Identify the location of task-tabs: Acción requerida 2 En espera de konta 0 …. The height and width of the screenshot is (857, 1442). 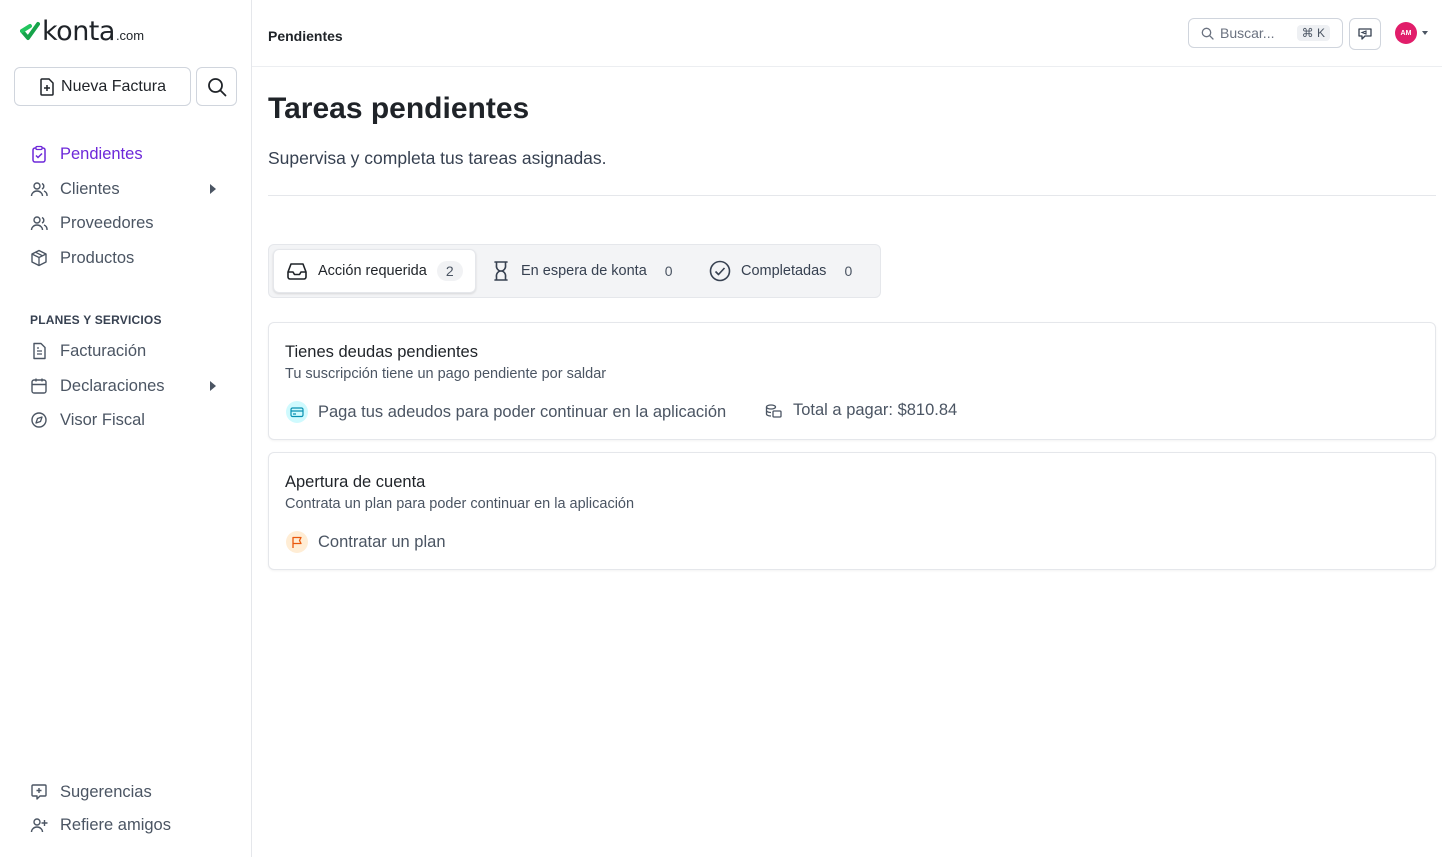
(574, 271).